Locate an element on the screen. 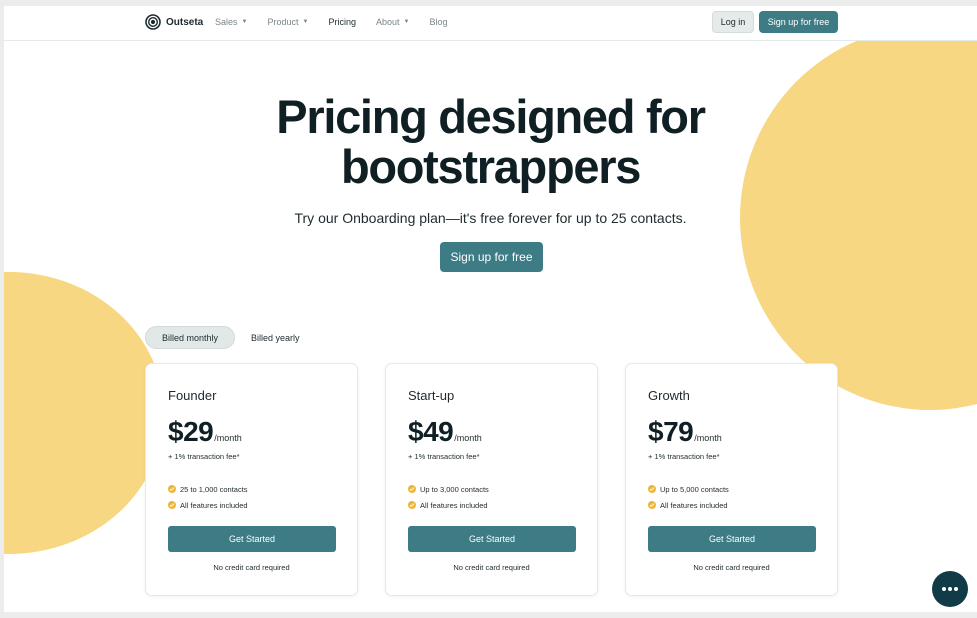 Image resolution: width=977 pixels, height=618 pixels. feature-item: Up to 3,000 contacts is located at coordinates (448, 489).